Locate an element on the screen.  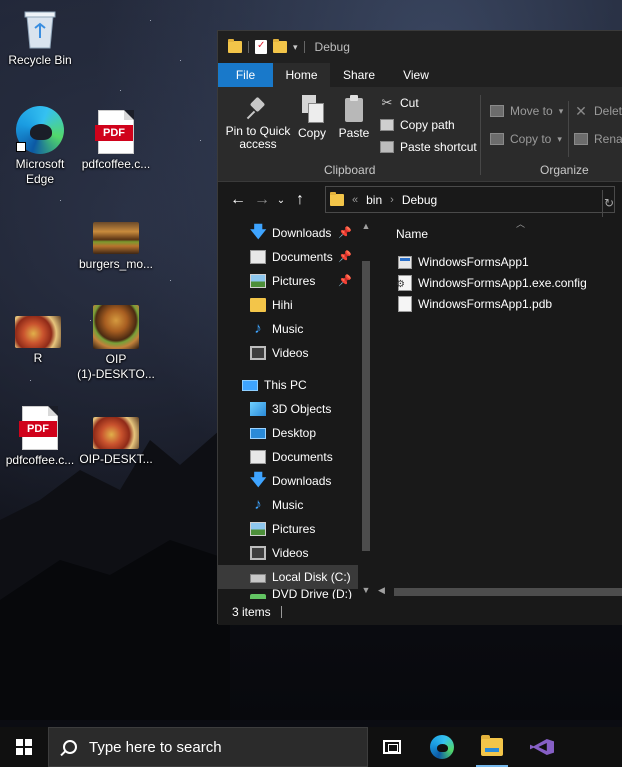
organize-group-label: Organize is located at coordinates (564, 170).